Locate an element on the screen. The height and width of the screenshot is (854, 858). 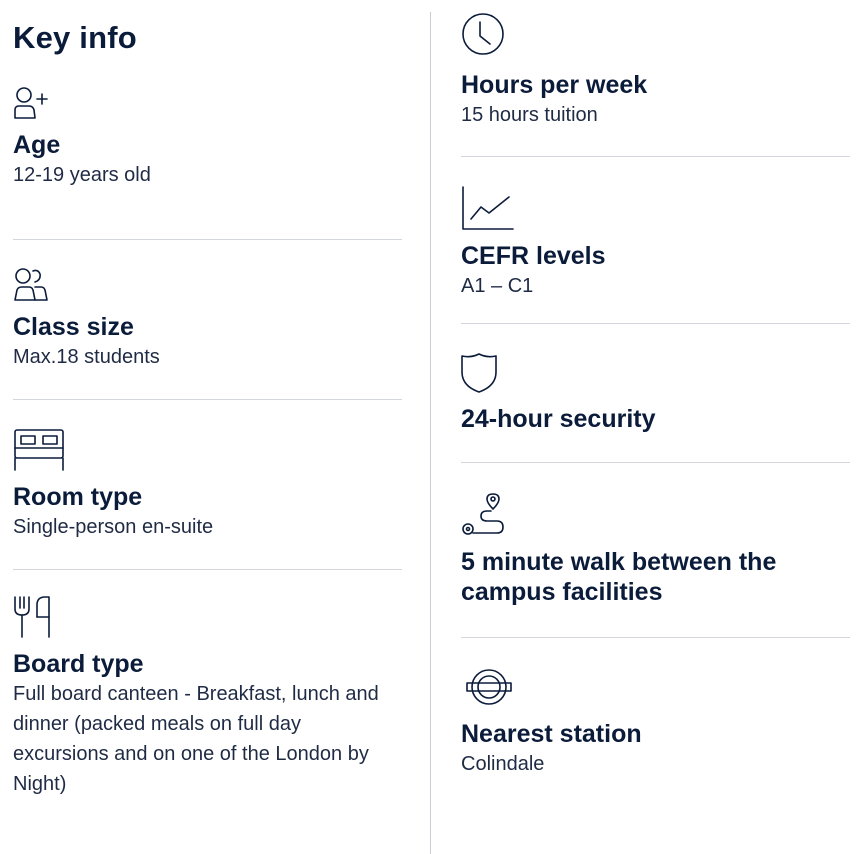
info-item-cefr-levels: CEFR levels A1 – C1 is located at coordinates (655, 243).